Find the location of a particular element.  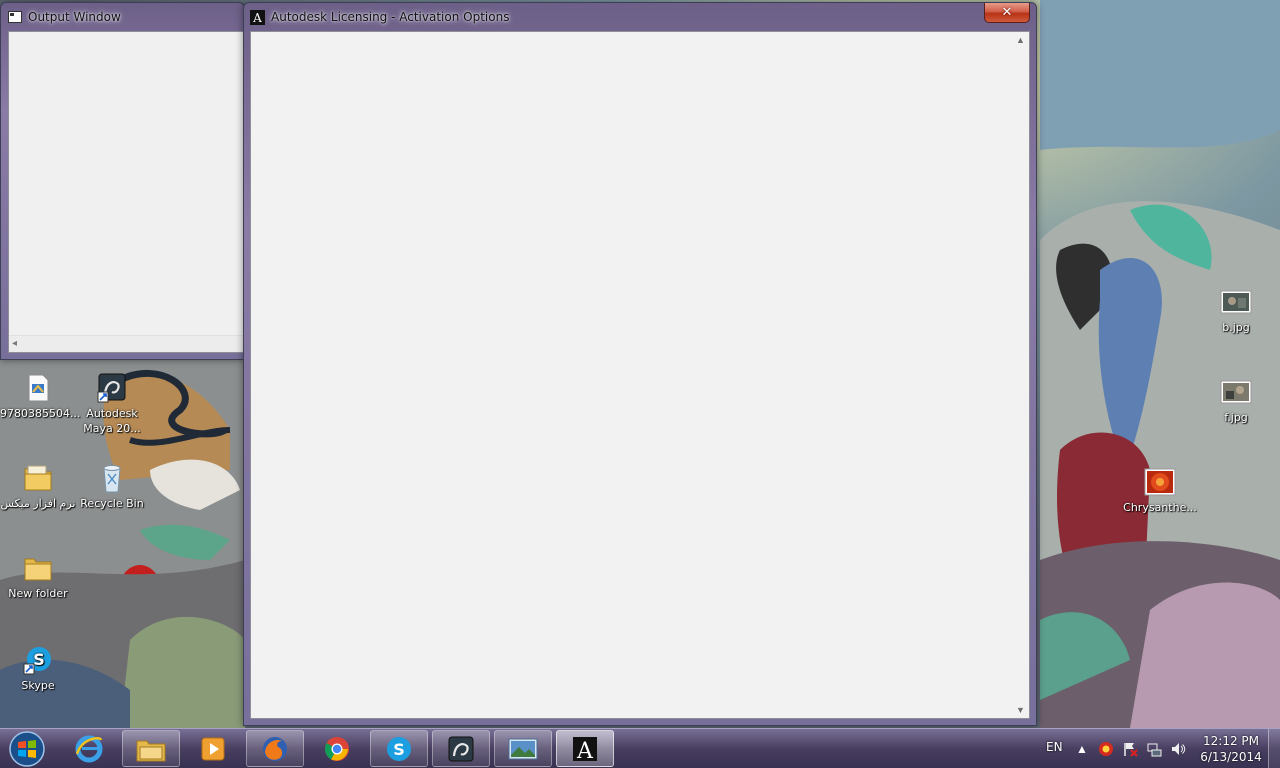

taskbar-skype-button: S is located at coordinates (399, 748).